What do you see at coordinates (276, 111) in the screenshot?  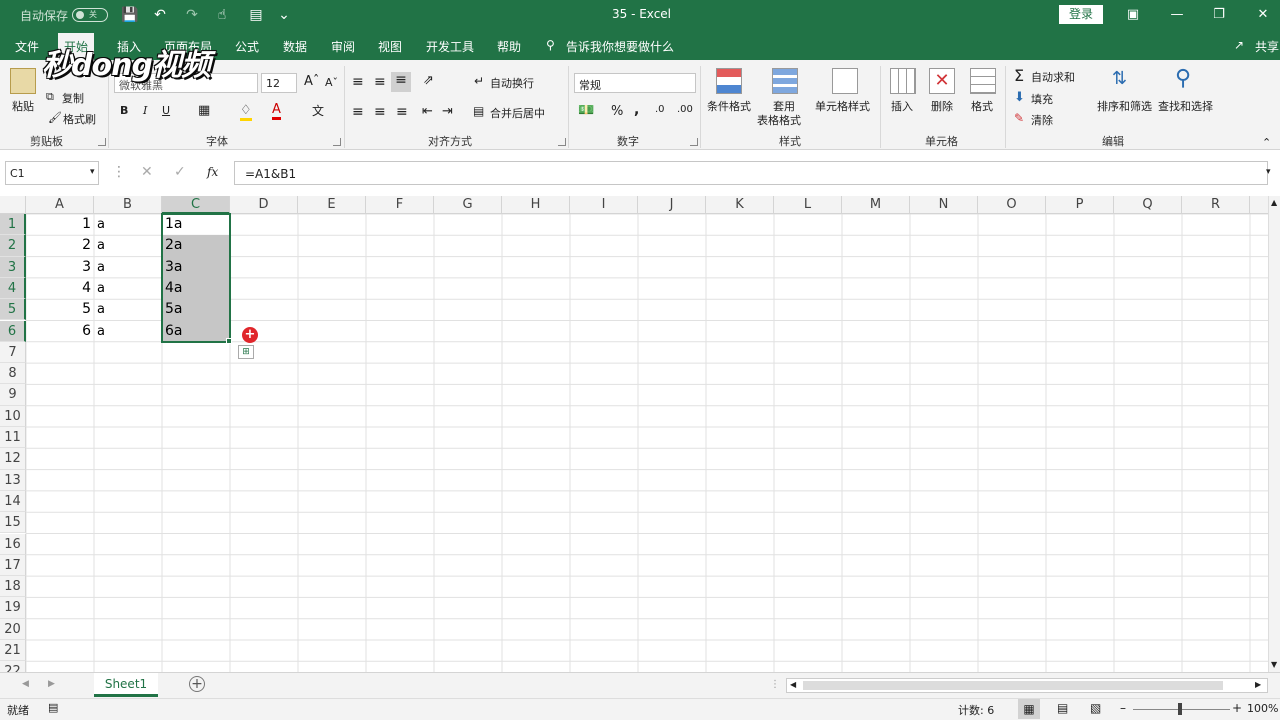 I see `font-color-icon: A` at bounding box center [276, 111].